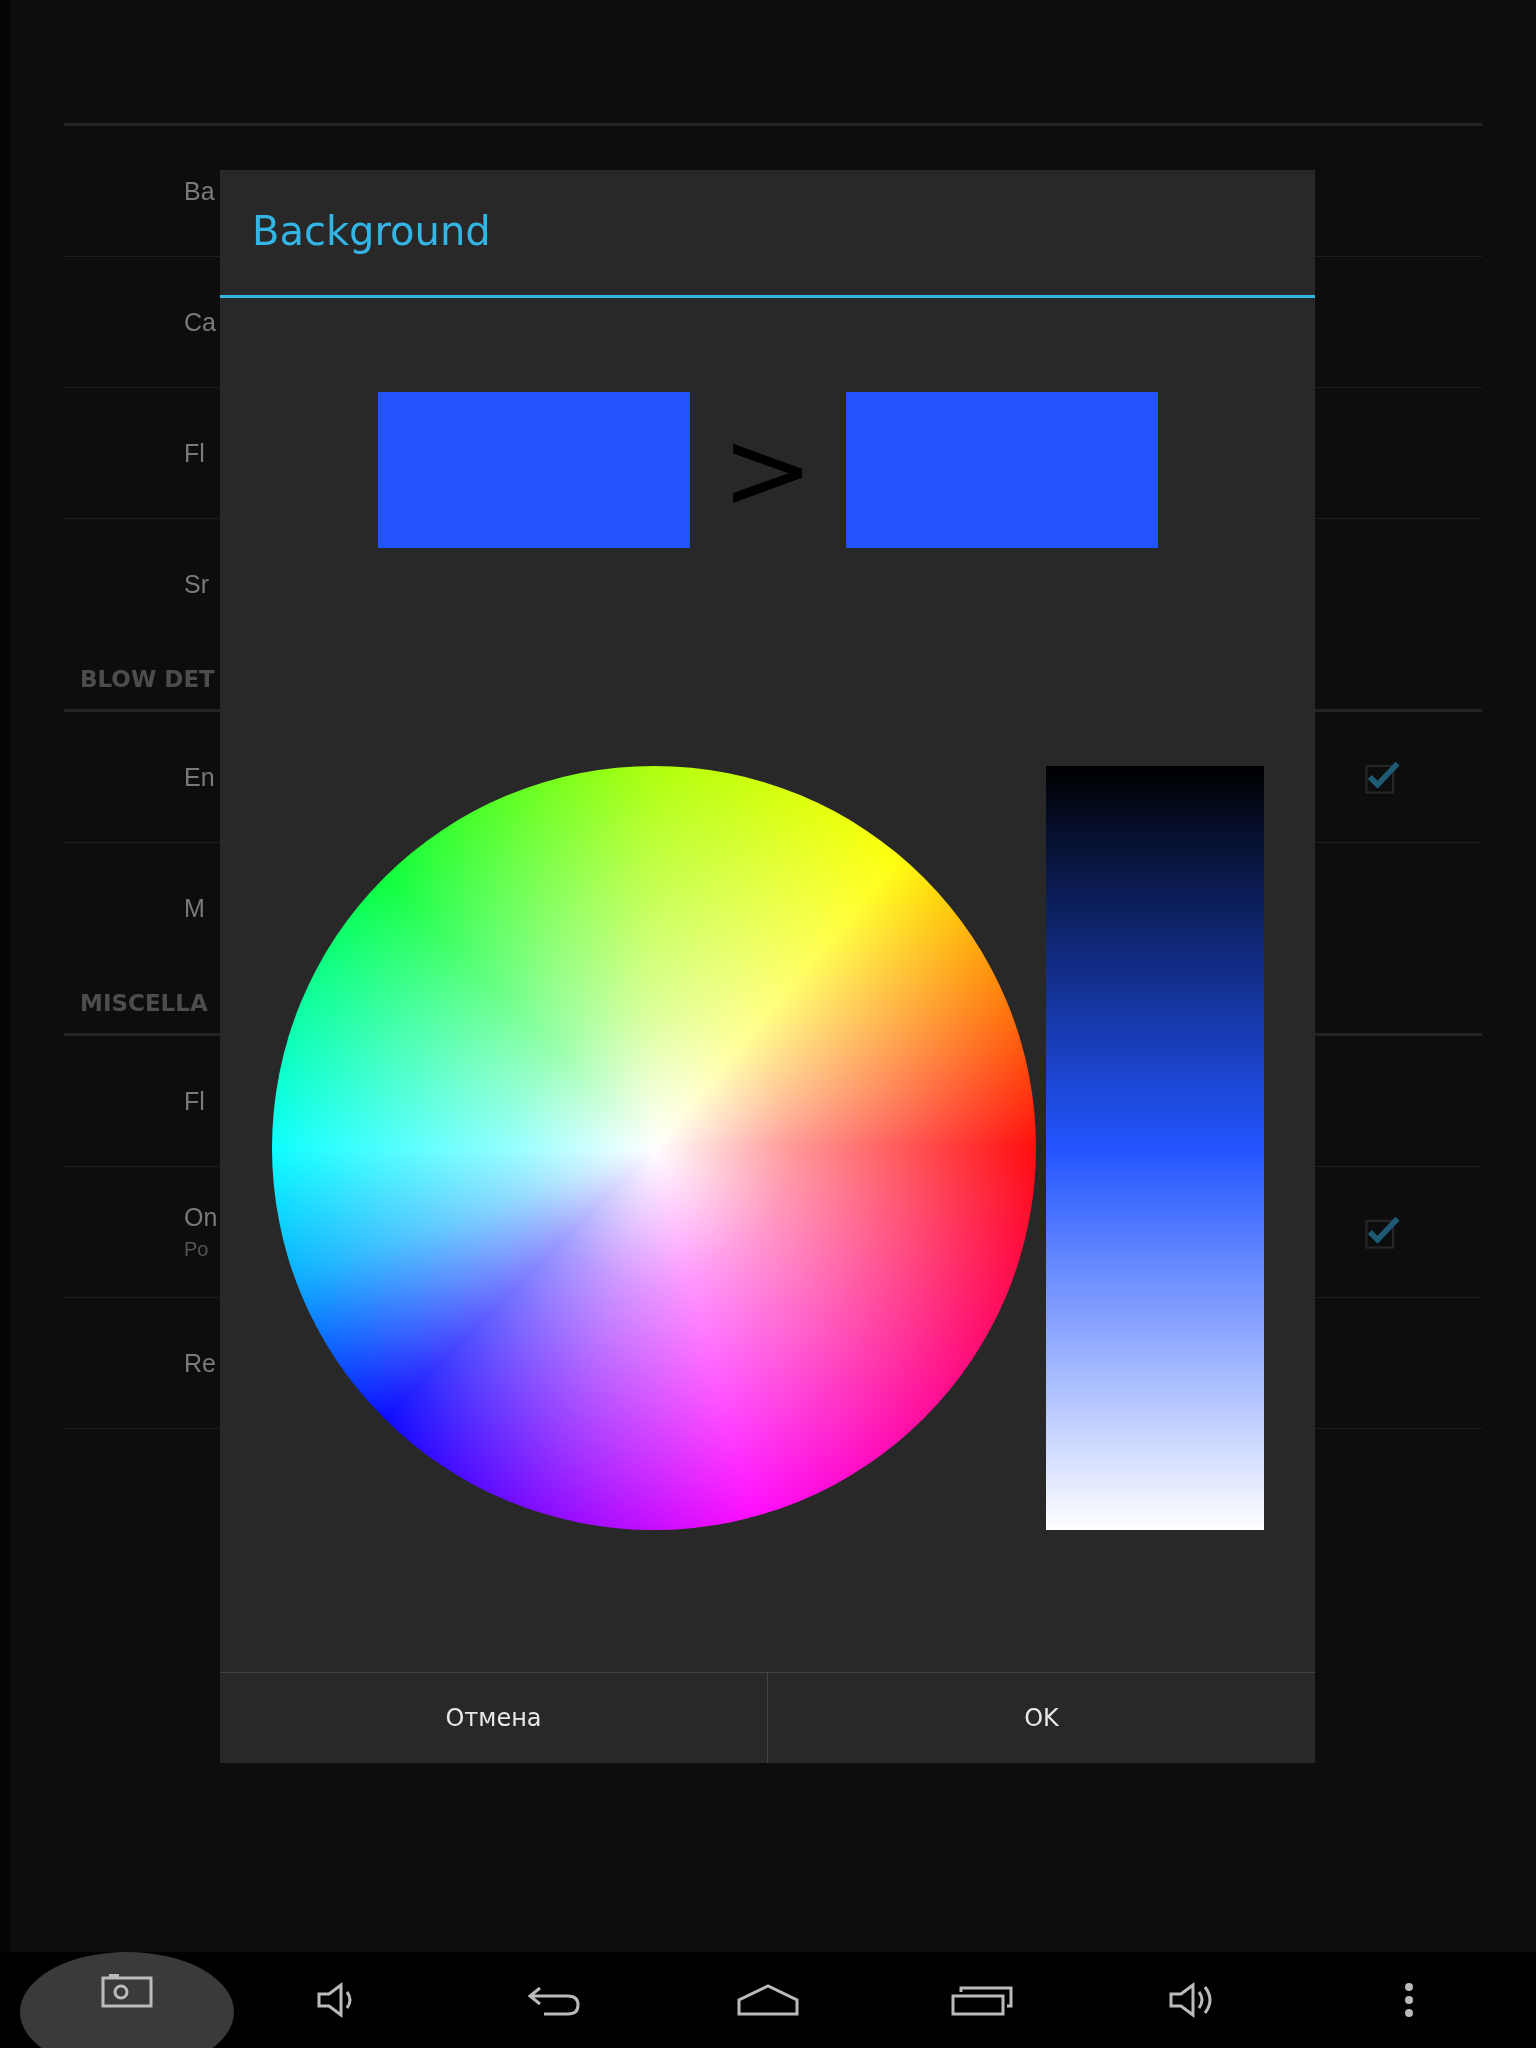 This screenshot has width=1536, height=2048. I want to click on dialog-title: Background, so click(767, 234).